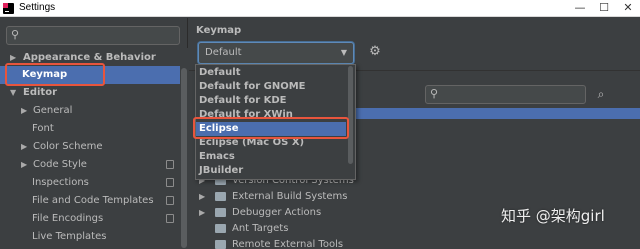  I want to click on annotation-box-eclipse, so click(271, 128).